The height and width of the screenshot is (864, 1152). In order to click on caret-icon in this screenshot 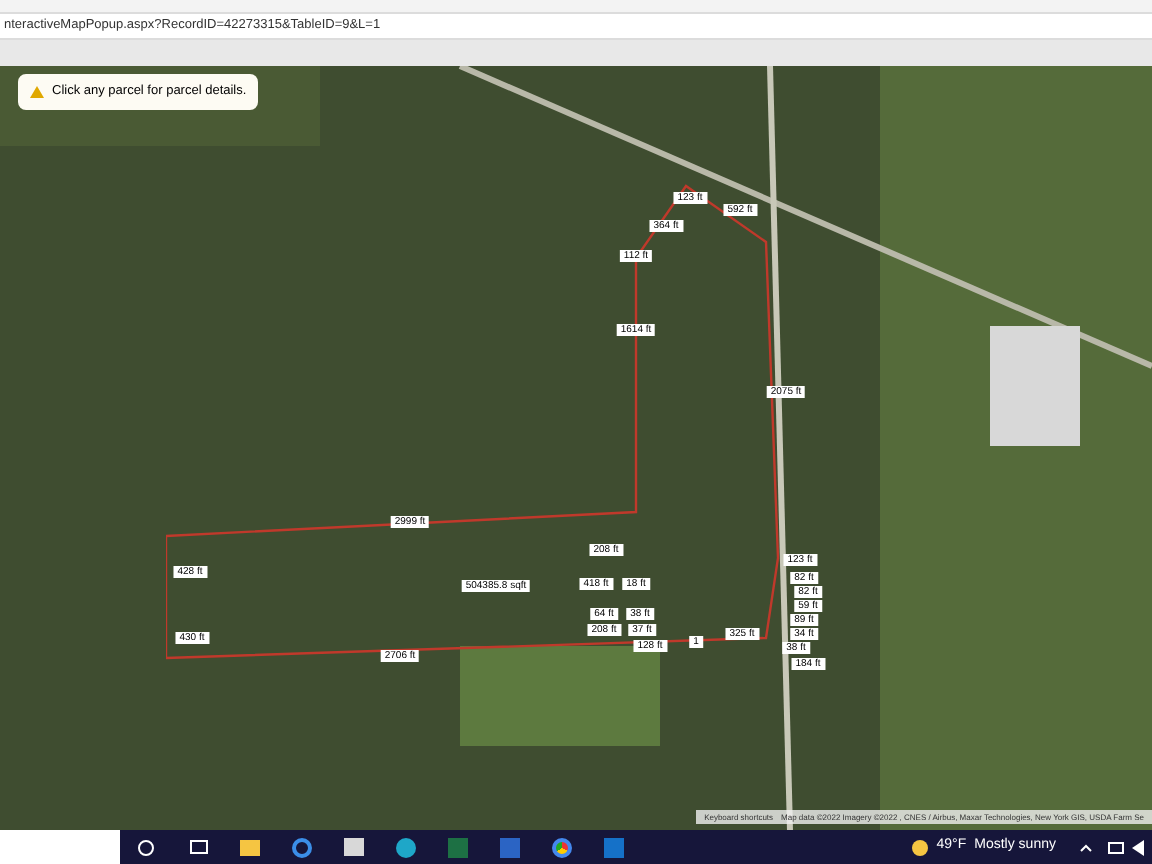, I will do `click(1086, 847)`.